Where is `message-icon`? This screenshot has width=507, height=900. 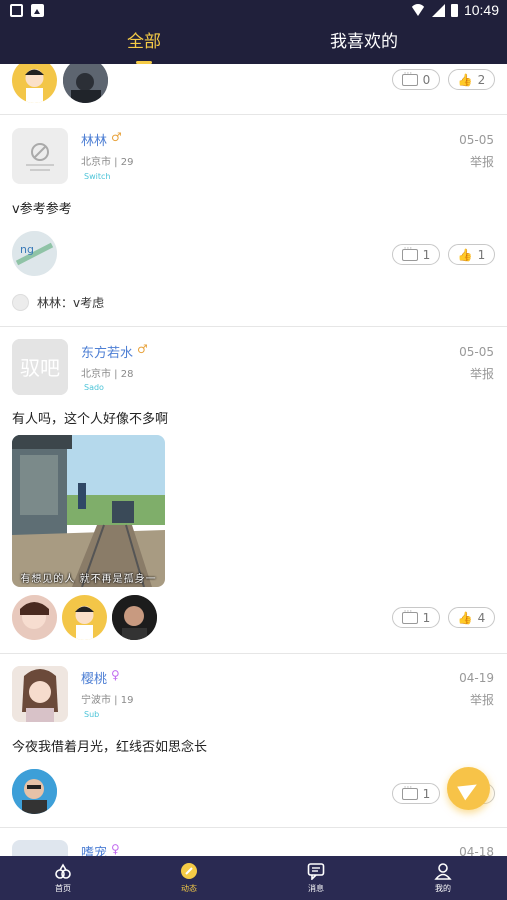 message-icon is located at coordinates (316, 871).